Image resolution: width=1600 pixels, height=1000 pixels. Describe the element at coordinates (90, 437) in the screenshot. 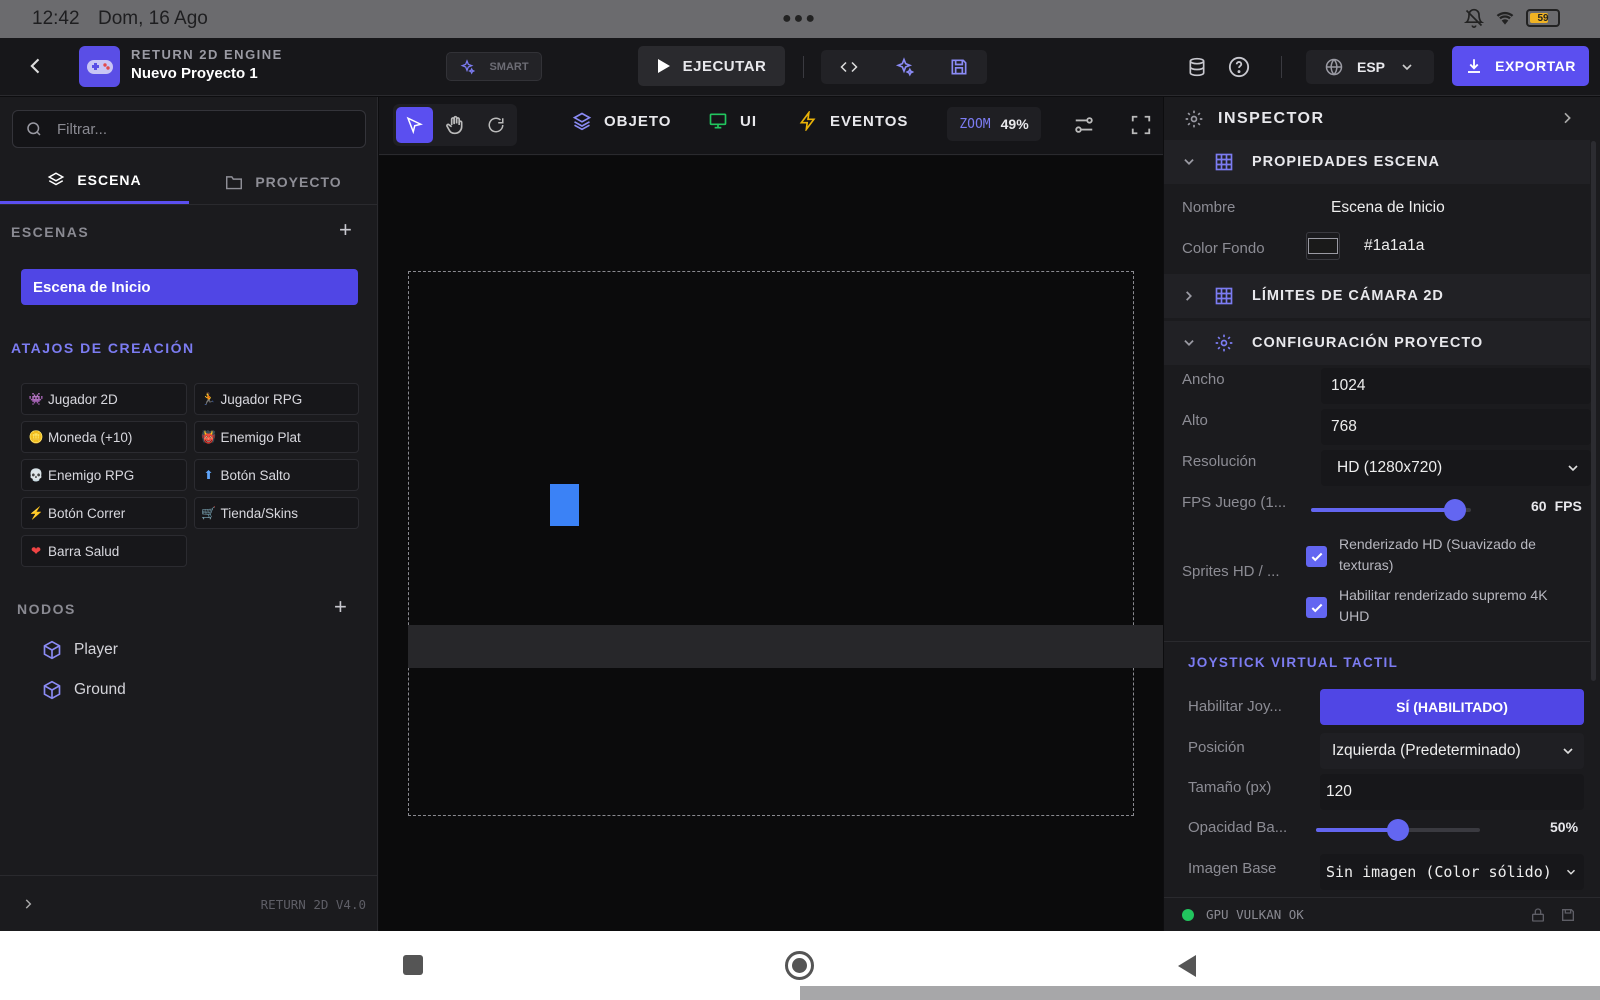

I see `shortcut-label: Moneda (+10)` at that location.